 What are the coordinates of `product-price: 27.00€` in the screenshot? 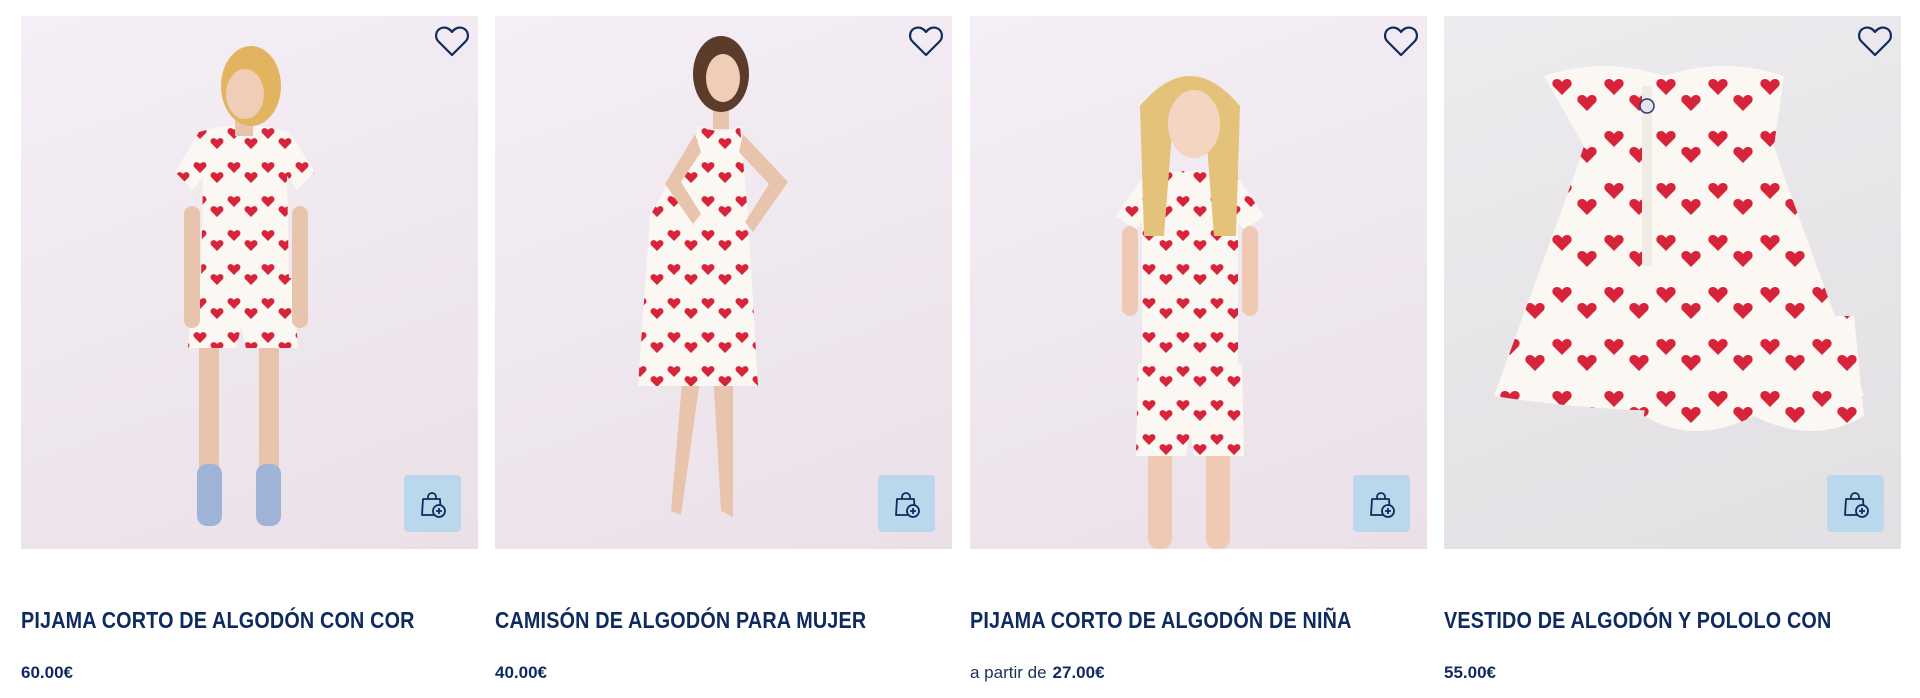 It's located at (1078, 672).